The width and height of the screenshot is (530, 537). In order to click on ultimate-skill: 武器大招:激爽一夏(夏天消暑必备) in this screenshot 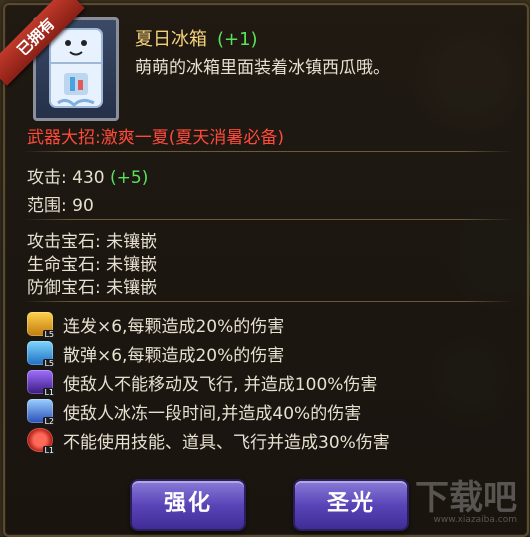, I will do `click(155, 138)`.